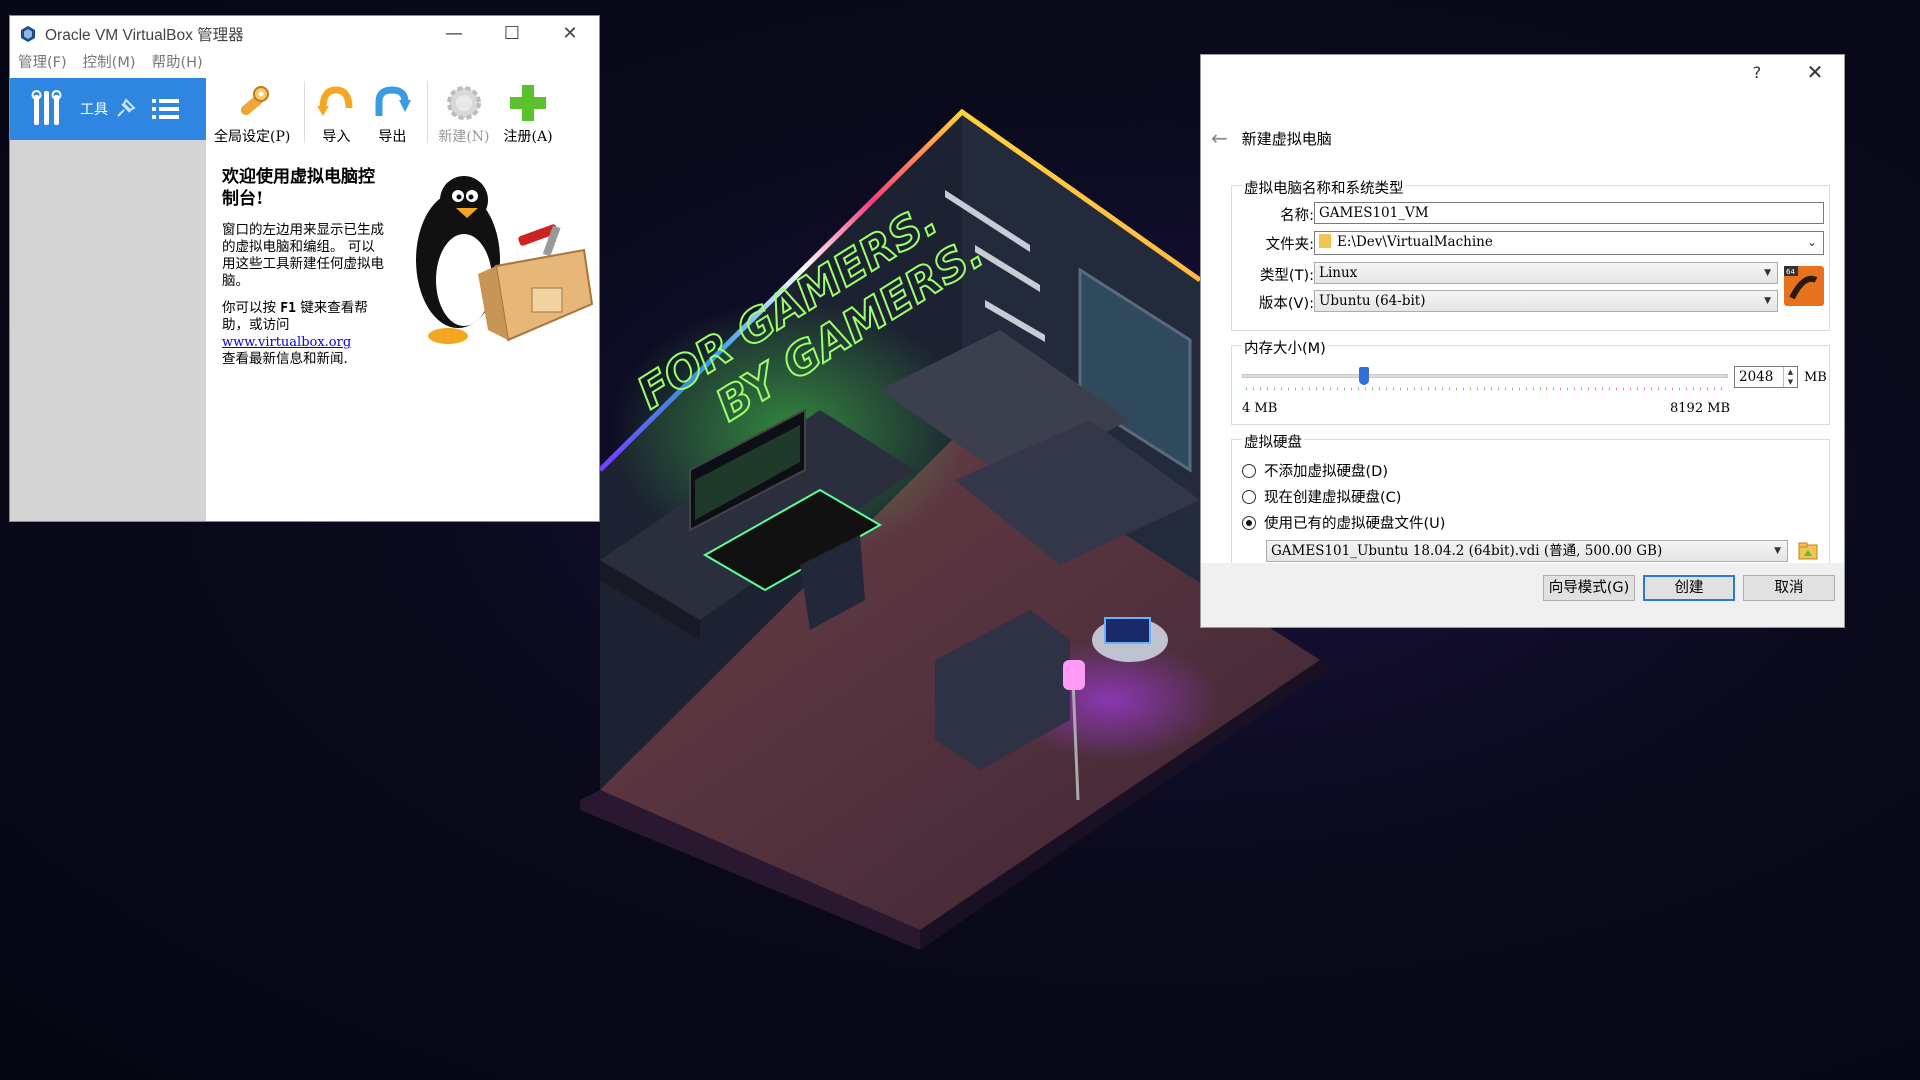 The image size is (1920, 1080). Describe the element at coordinates (392, 137) in the screenshot. I see `export-label: 导出` at that location.